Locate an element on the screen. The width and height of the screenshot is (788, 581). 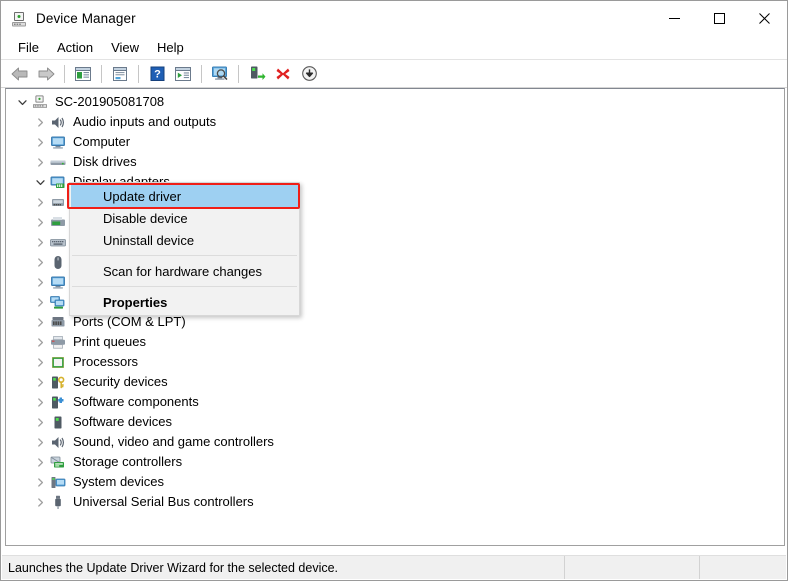
red-x-icon is located at coordinates (283, 73).